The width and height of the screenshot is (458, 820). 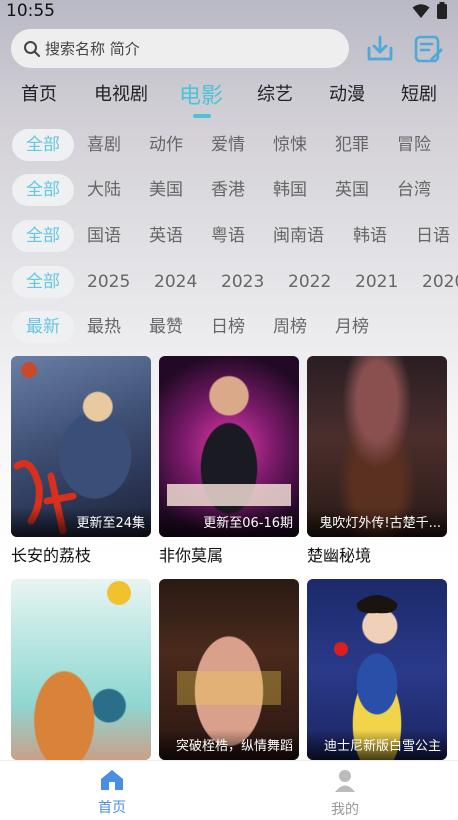 I want to click on filter-row-year: 全部 2025 2024 2023 2022 2021 2020, so click(x=229, y=283).